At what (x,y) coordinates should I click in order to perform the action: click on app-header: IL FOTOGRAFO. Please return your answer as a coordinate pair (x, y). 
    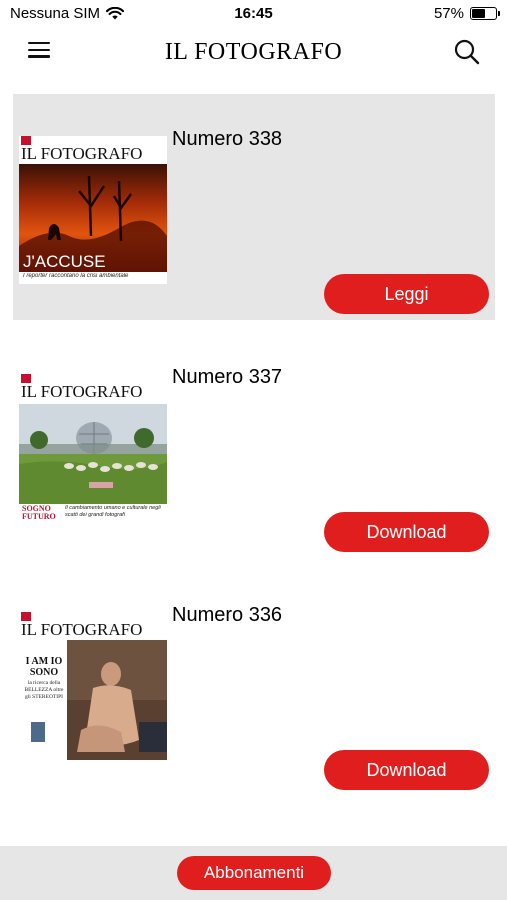
    Looking at the image, I should click on (253, 53).